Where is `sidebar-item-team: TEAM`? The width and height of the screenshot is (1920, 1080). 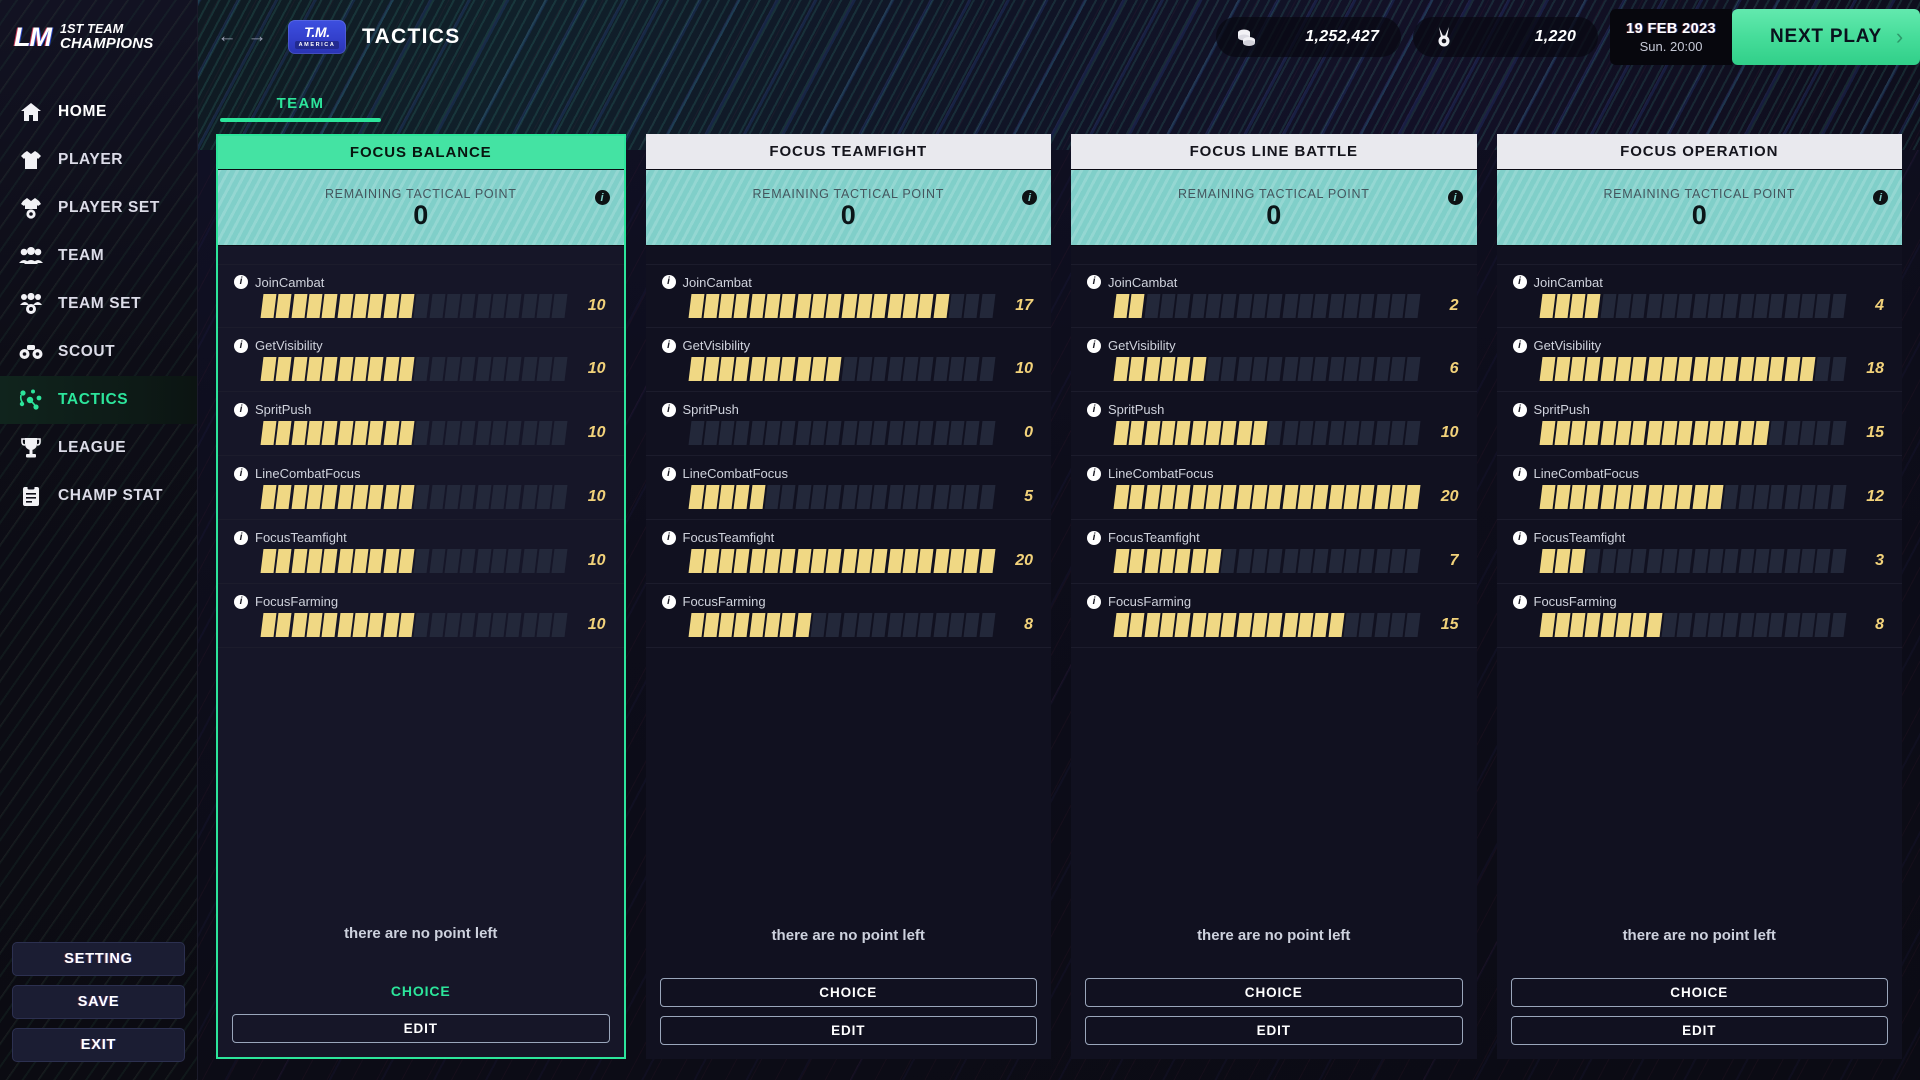 sidebar-item-team: TEAM is located at coordinates (98, 256).